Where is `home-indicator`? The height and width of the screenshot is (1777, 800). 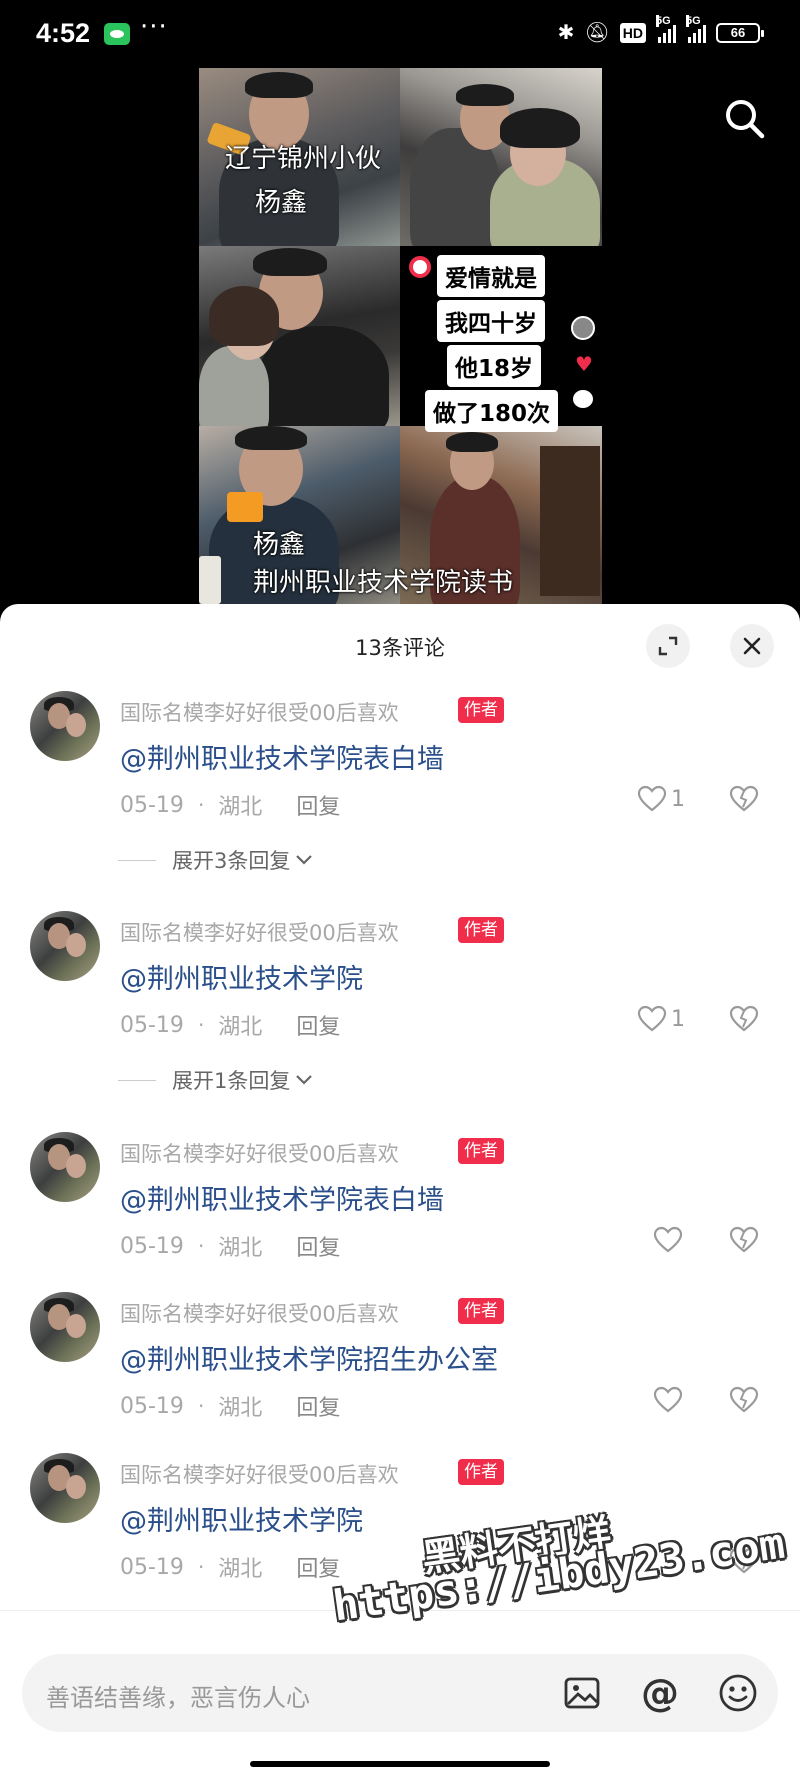 home-indicator is located at coordinates (400, 1764).